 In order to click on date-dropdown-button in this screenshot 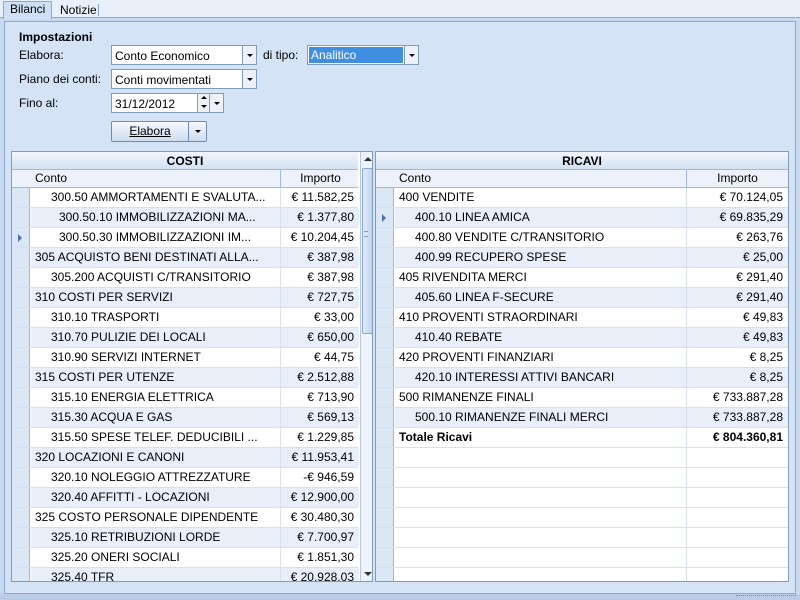, I will do `click(216, 103)`.